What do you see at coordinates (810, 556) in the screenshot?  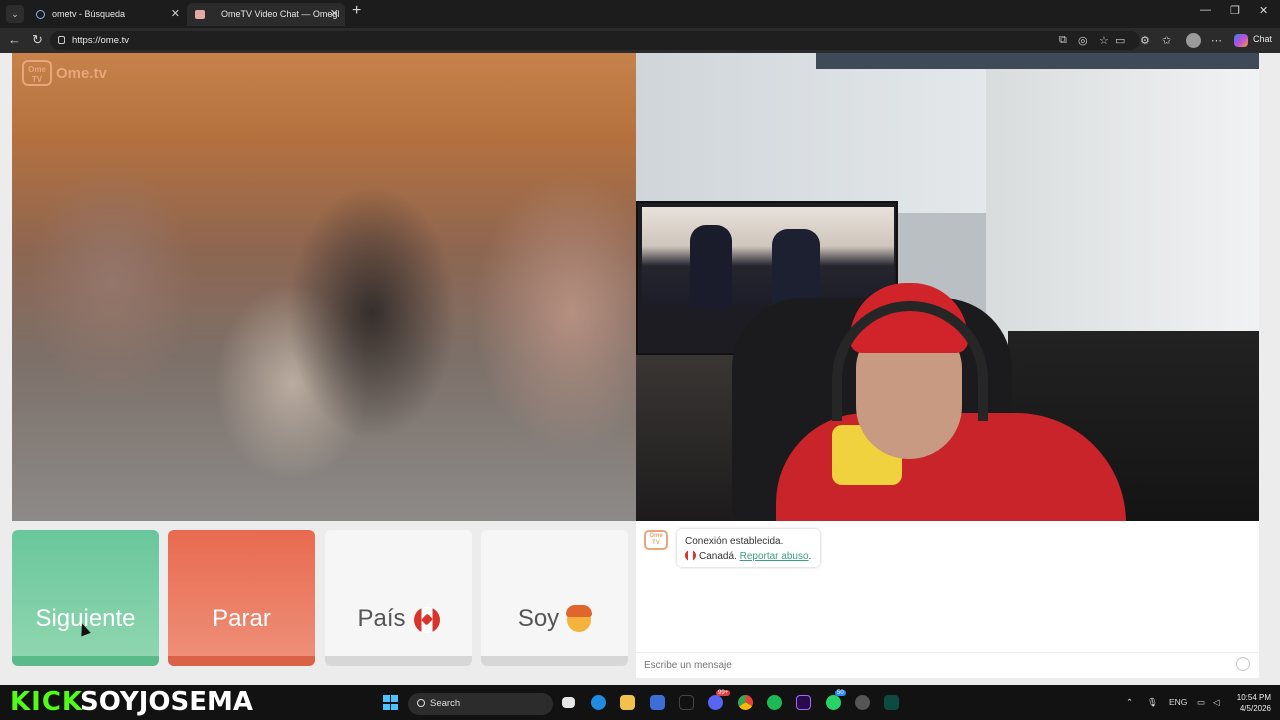 I see `report-suffix: .` at bounding box center [810, 556].